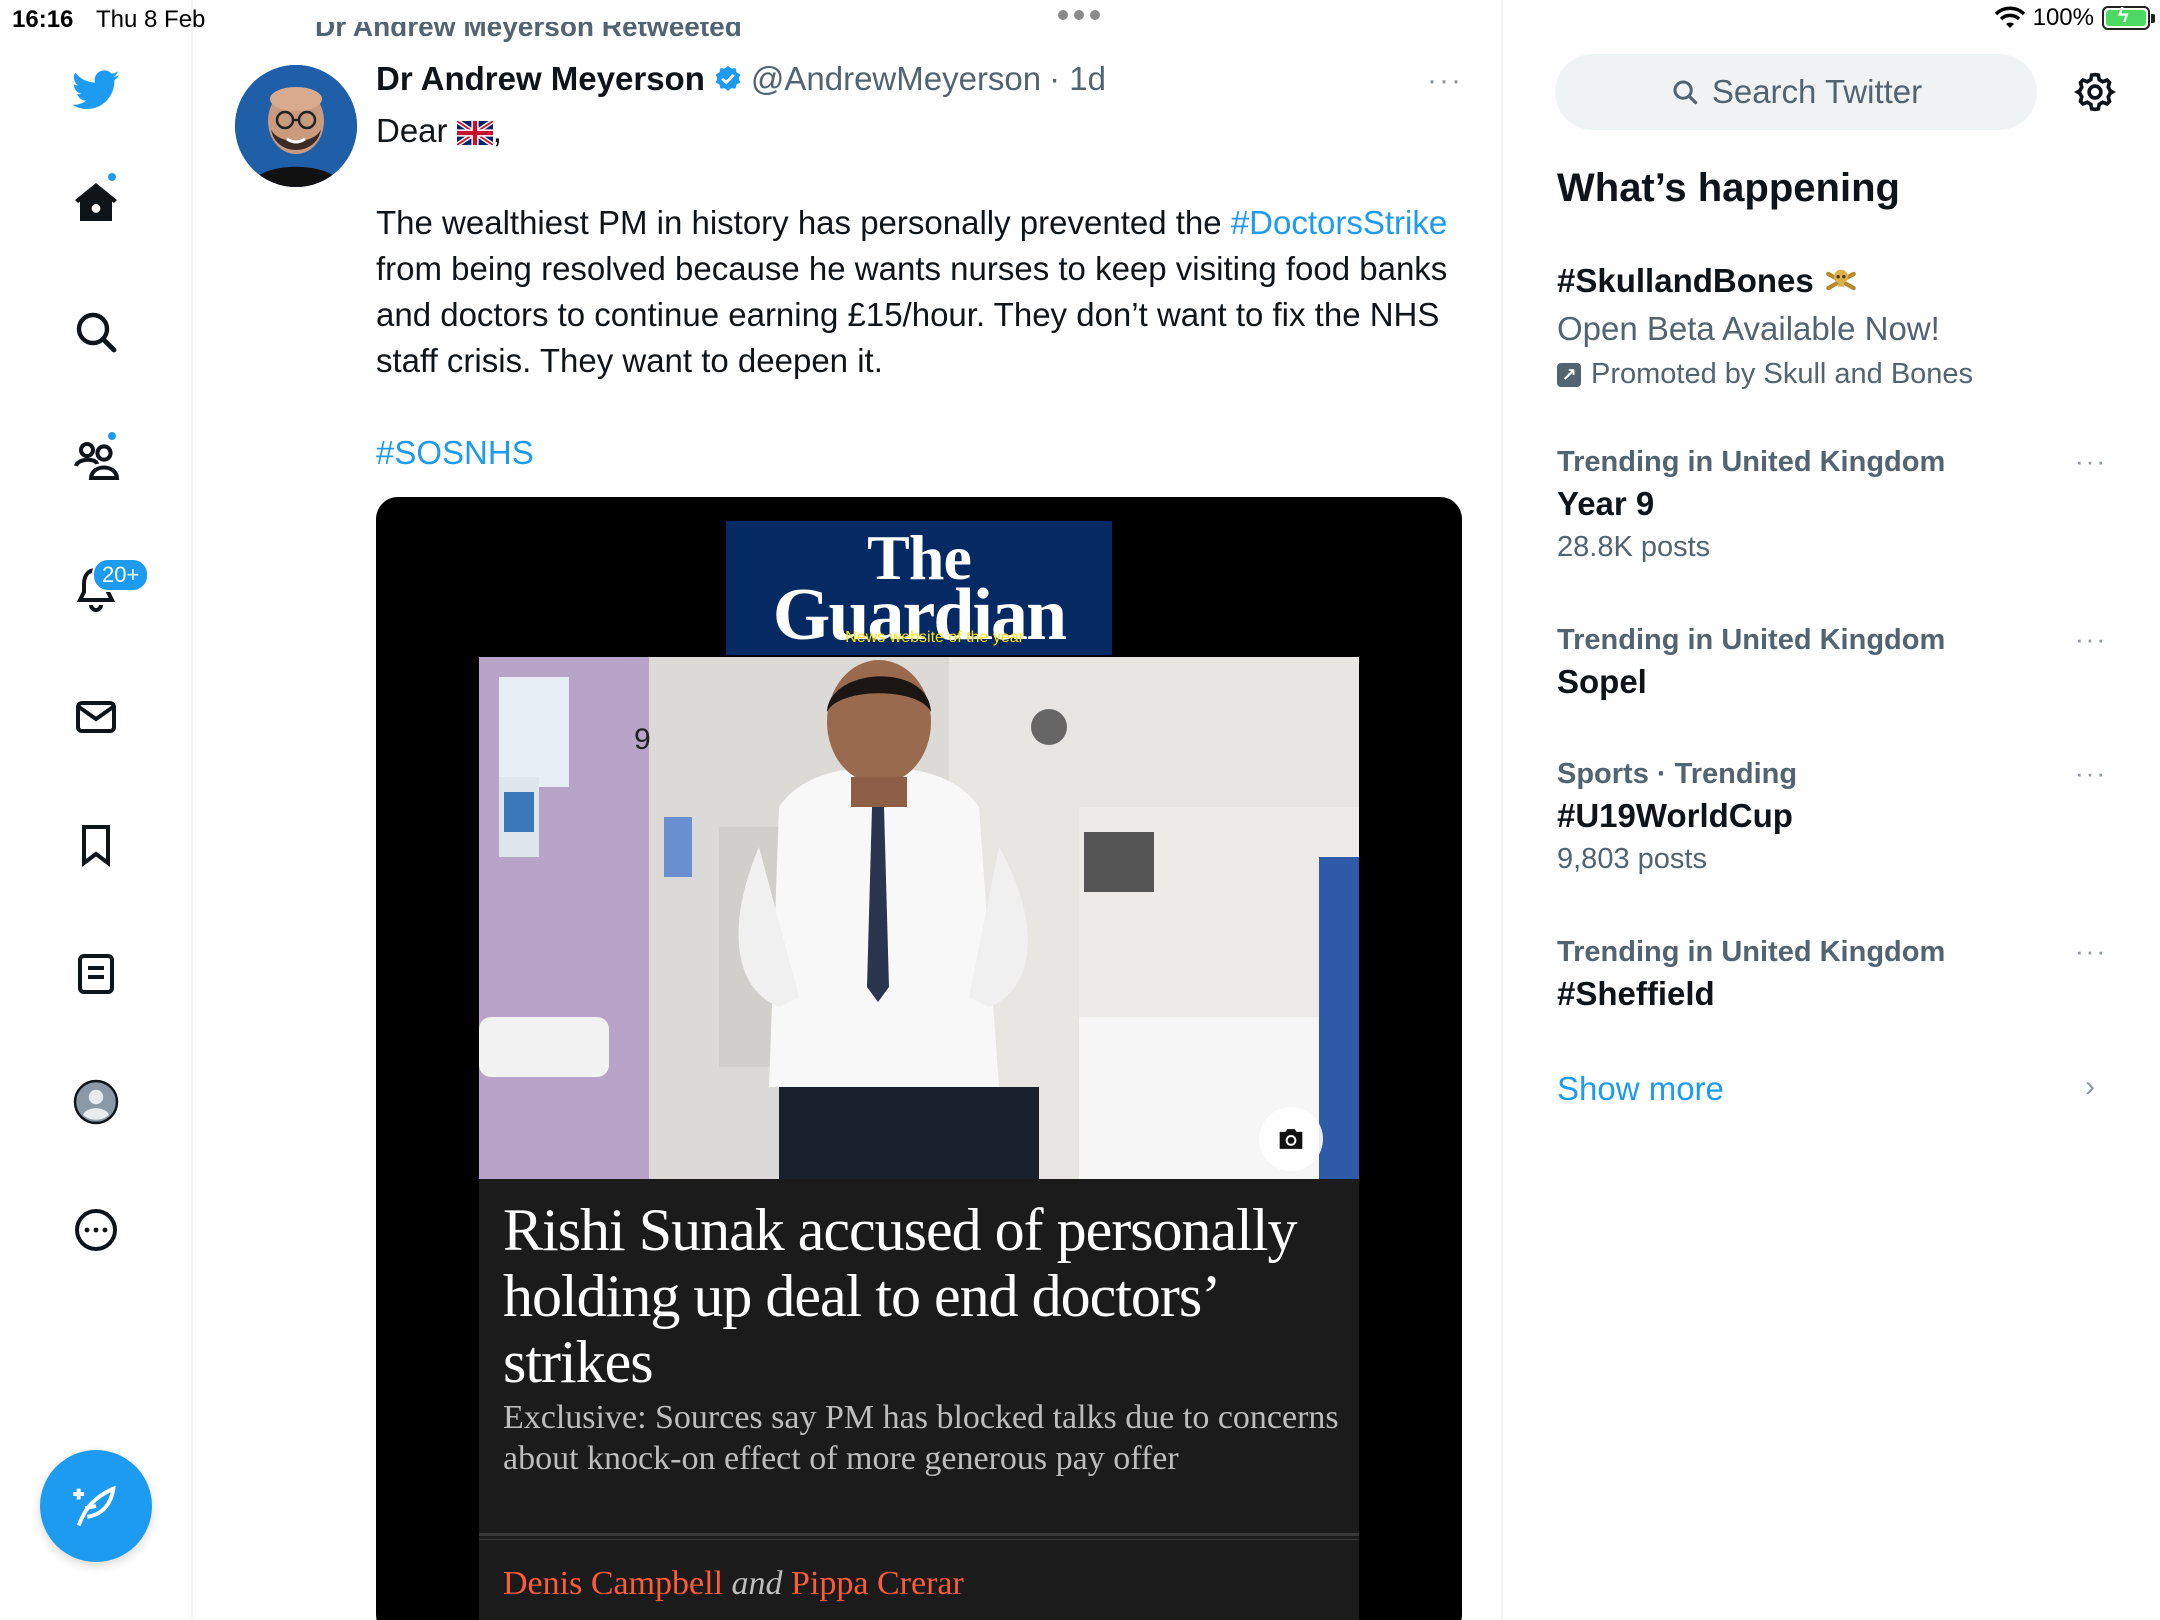 The width and height of the screenshot is (2160, 1620). Describe the element at coordinates (96, 717) in the screenshot. I see `messages-envelope-icon` at that location.